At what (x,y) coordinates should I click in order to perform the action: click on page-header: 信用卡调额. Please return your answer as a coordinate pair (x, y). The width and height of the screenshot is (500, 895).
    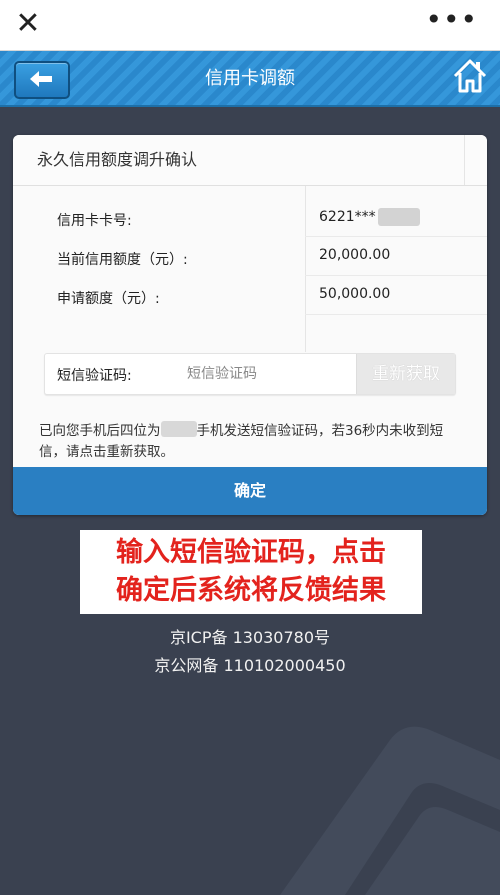
    Looking at the image, I should click on (250, 79).